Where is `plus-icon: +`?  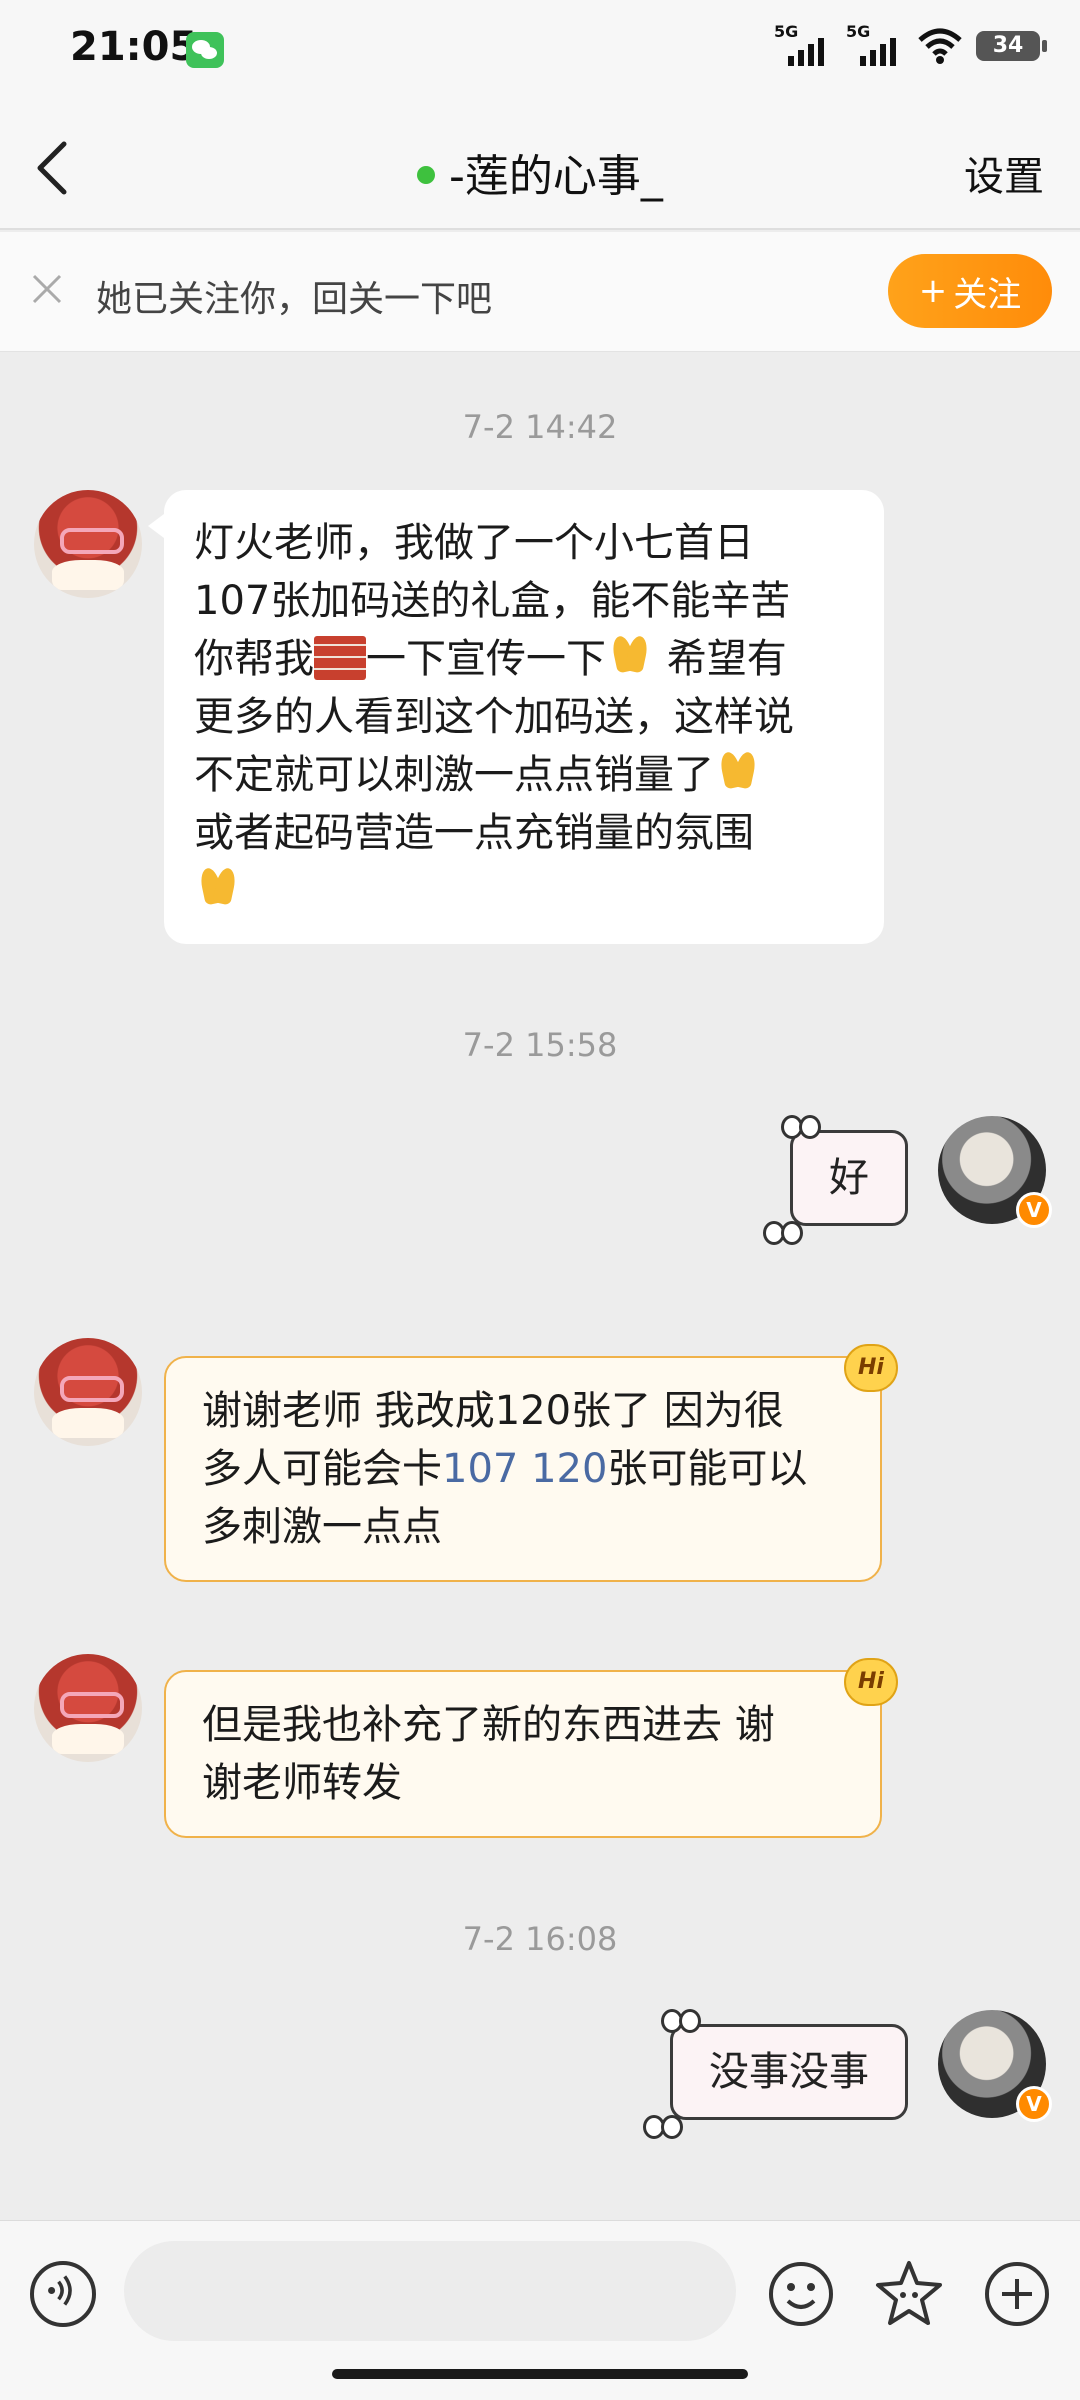
plus-icon: + is located at coordinates (933, 291).